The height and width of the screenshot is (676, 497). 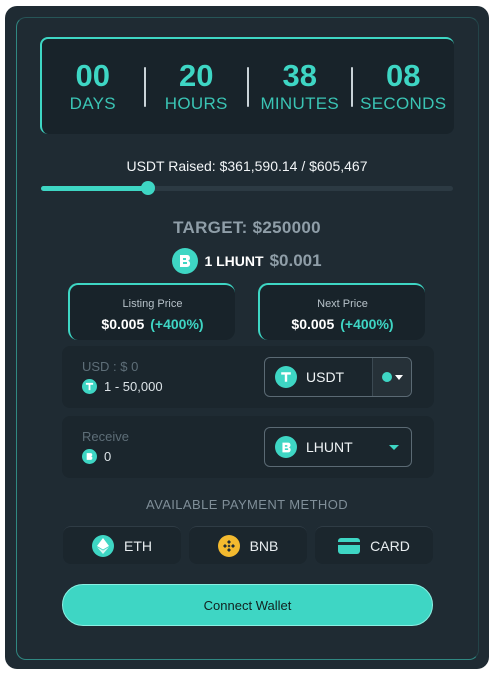 What do you see at coordinates (349, 545) in the screenshot?
I see `credit-card-icon` at bounding box center [349, 545].